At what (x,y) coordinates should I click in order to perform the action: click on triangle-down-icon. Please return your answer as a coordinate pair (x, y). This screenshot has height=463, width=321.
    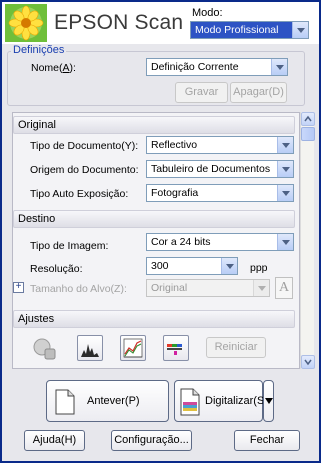
    Looking at the image, I should click on (269, 401).